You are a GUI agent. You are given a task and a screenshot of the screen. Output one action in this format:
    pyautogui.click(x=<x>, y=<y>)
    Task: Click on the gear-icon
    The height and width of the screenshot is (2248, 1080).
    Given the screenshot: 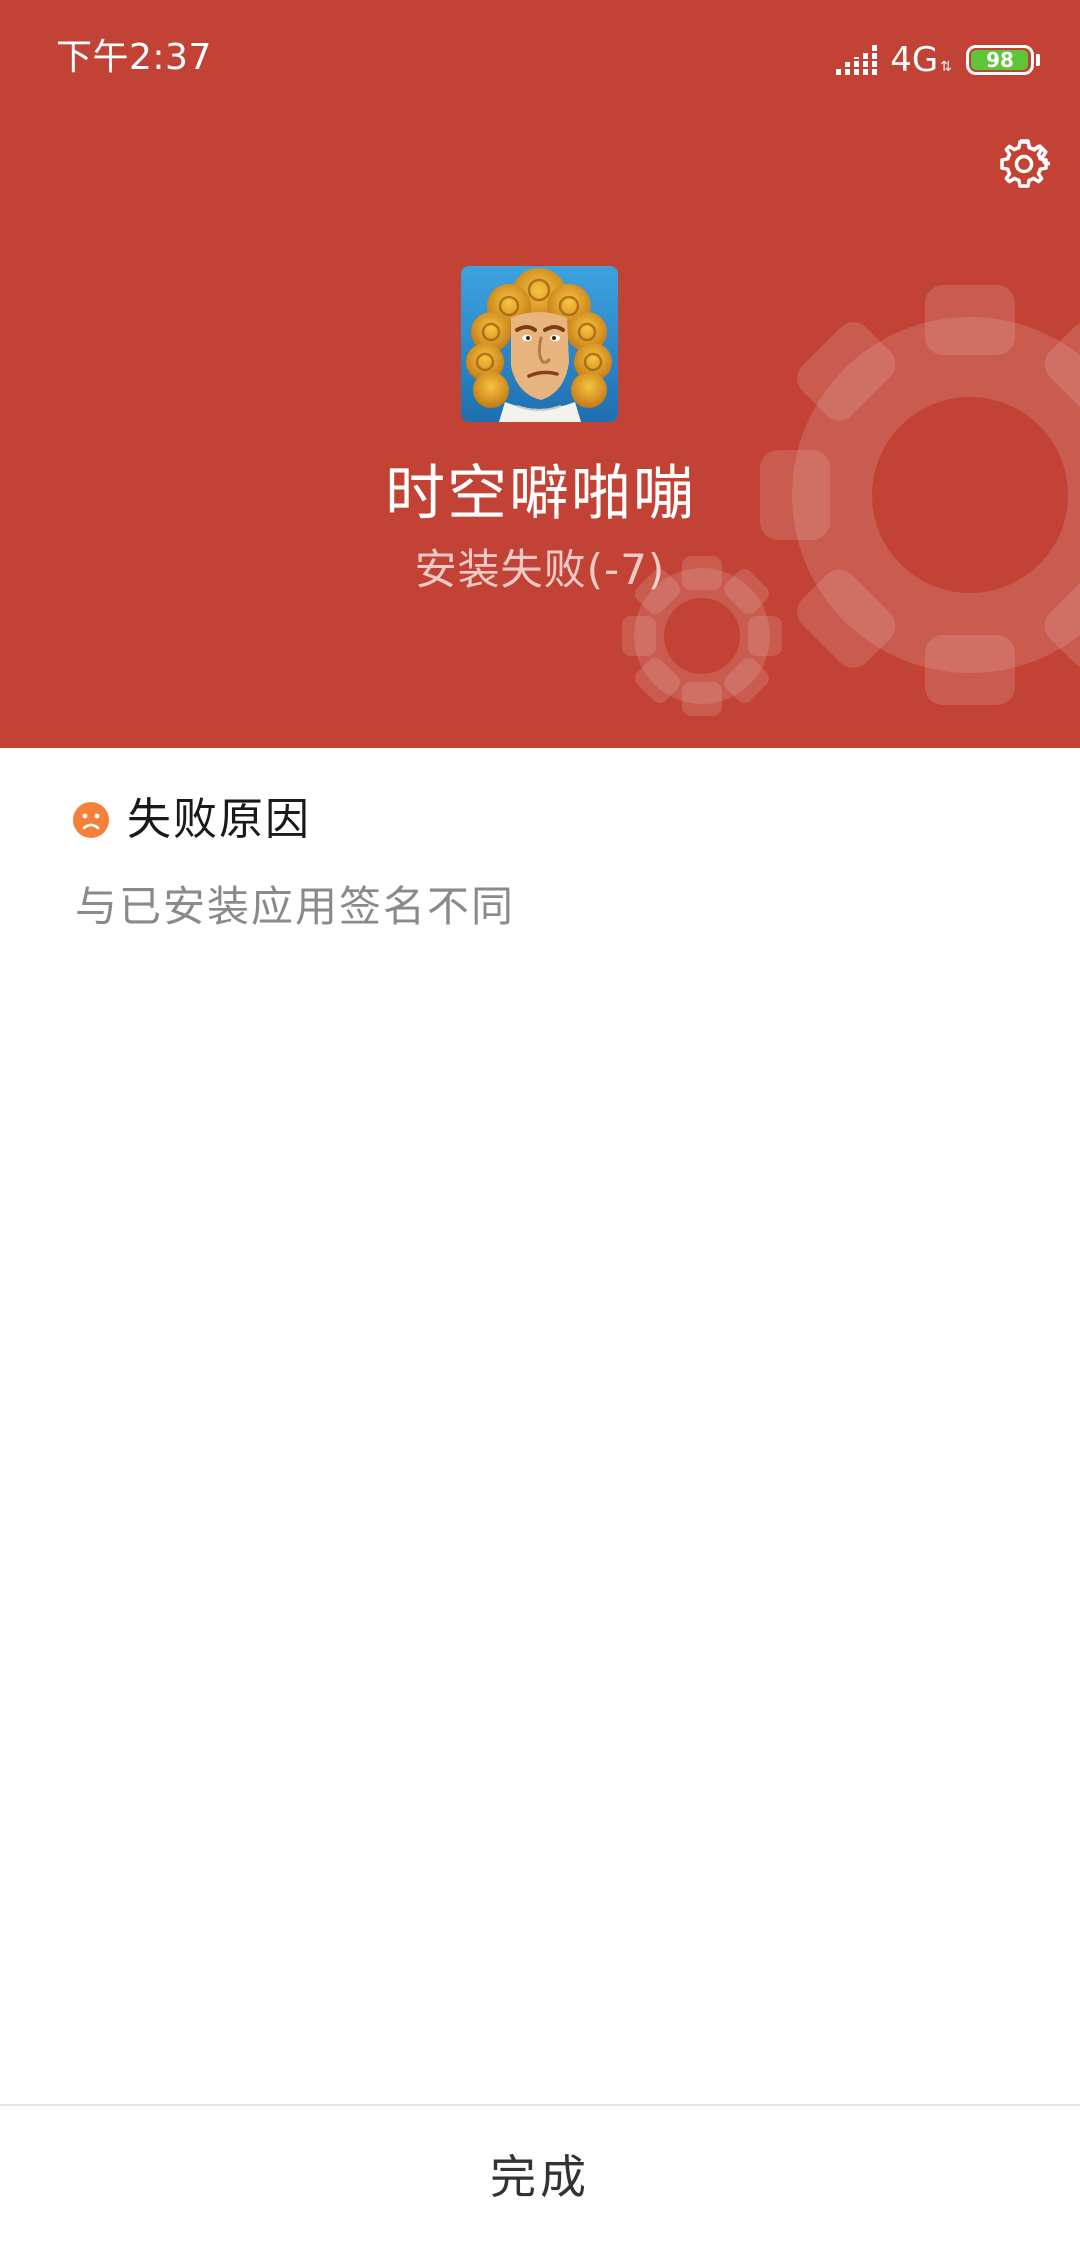 What is the action you would take?
    pyautogui.click(x=1025, y=163)
    